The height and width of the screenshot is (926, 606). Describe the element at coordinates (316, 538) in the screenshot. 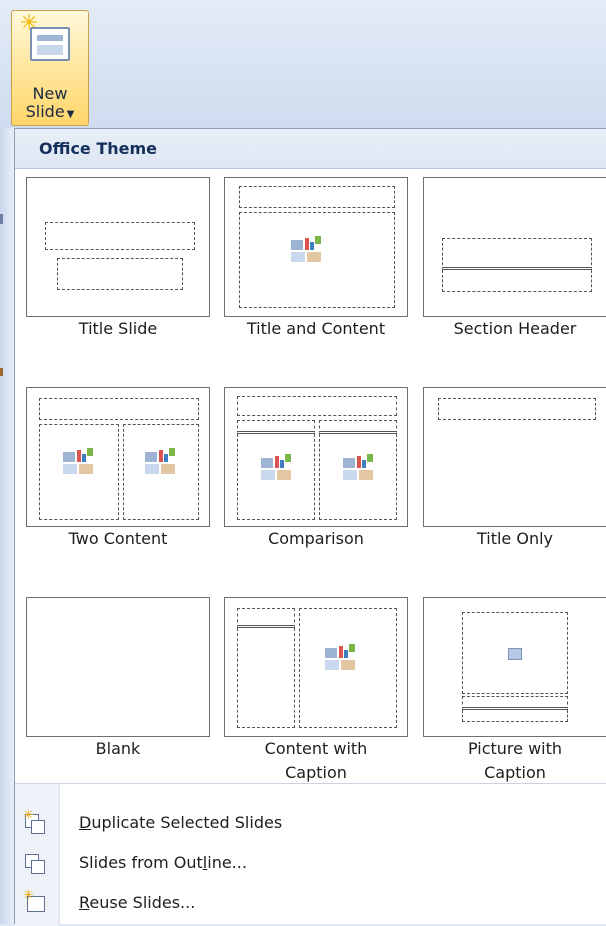

I see `layout-label-comparison: Comparison` at that location.